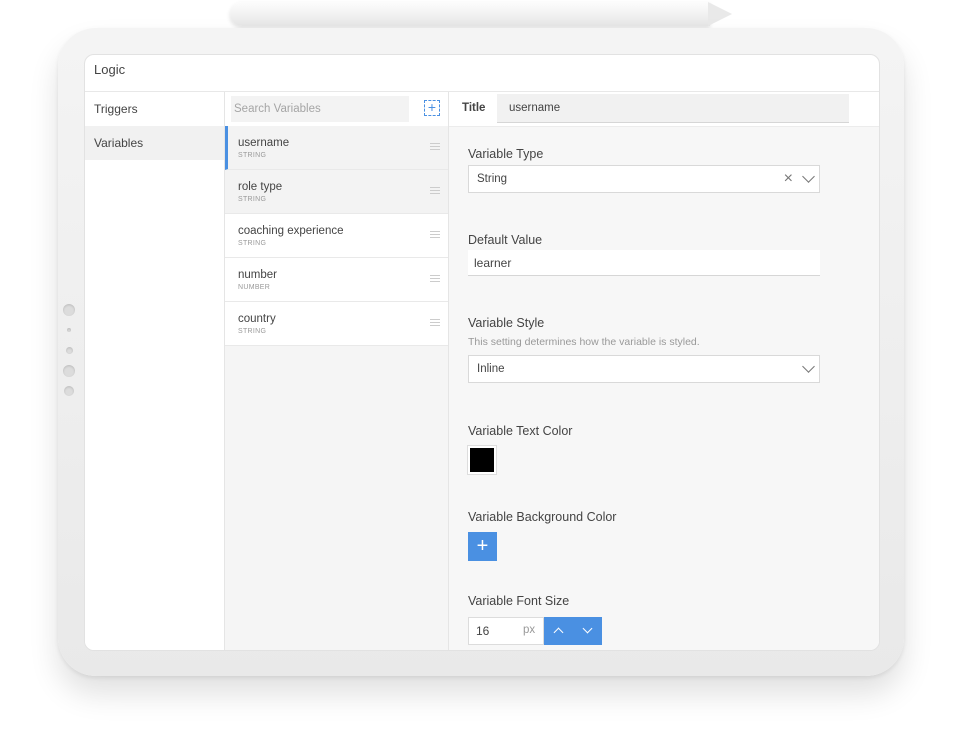 Image resolution: width=960 pixels, height=749 pixels. What do you see at coordinates (644, 369) in the screenshot?
I see `variable-style-select: Inline` at bounding box center [644, 369].